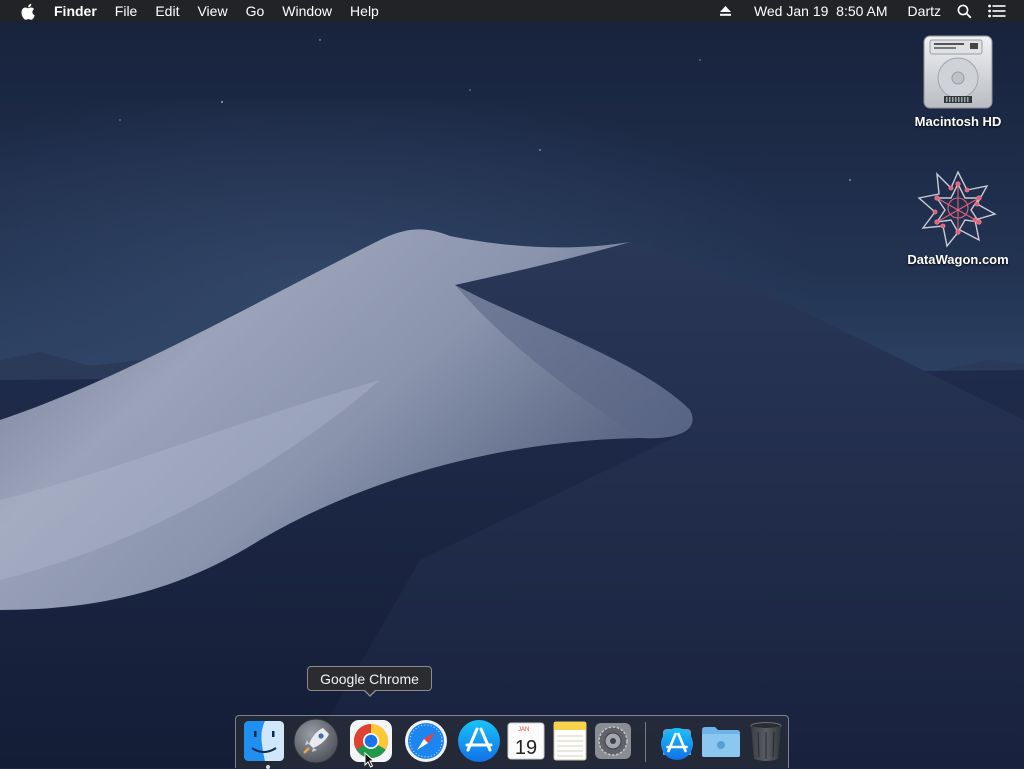 This screenshot has width=1024, height=769. I want to click on dock-item-calendar: JAN 19, so click(526, 741).